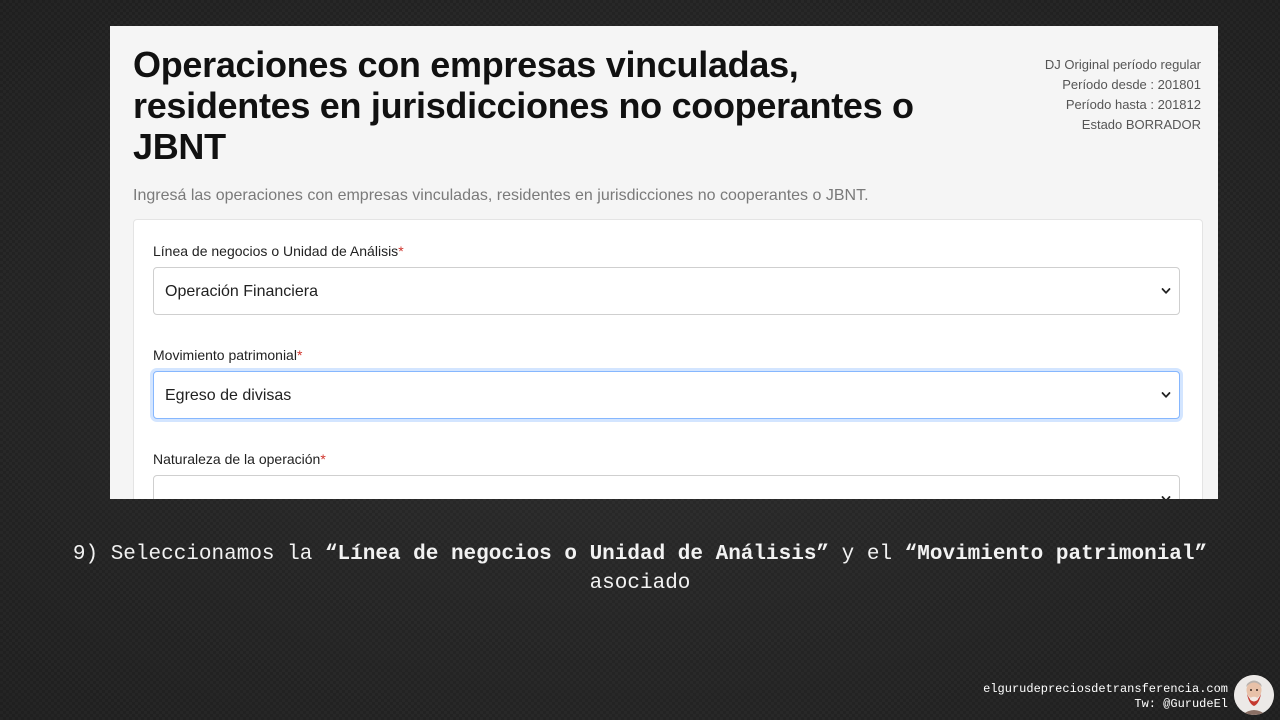 The width and height of the screenshot is (1280, 720). I want to click on meta-status: Estado BORRADOR, so click(1141, 124).